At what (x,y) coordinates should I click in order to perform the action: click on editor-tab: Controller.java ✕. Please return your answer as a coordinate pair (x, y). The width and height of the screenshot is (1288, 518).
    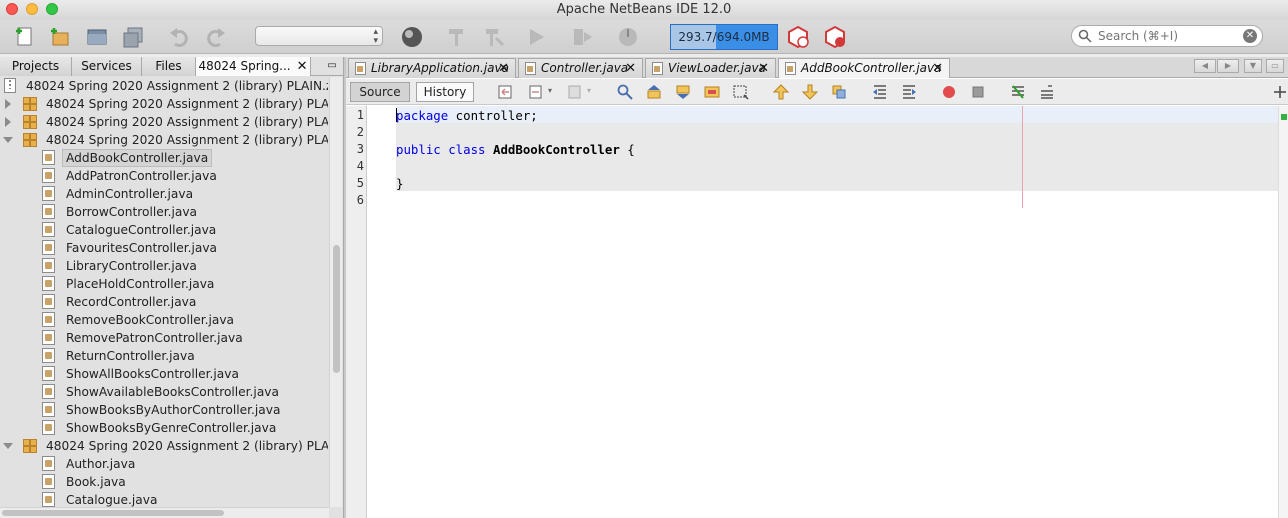
    Looking at the image, I should click on (580, 68).